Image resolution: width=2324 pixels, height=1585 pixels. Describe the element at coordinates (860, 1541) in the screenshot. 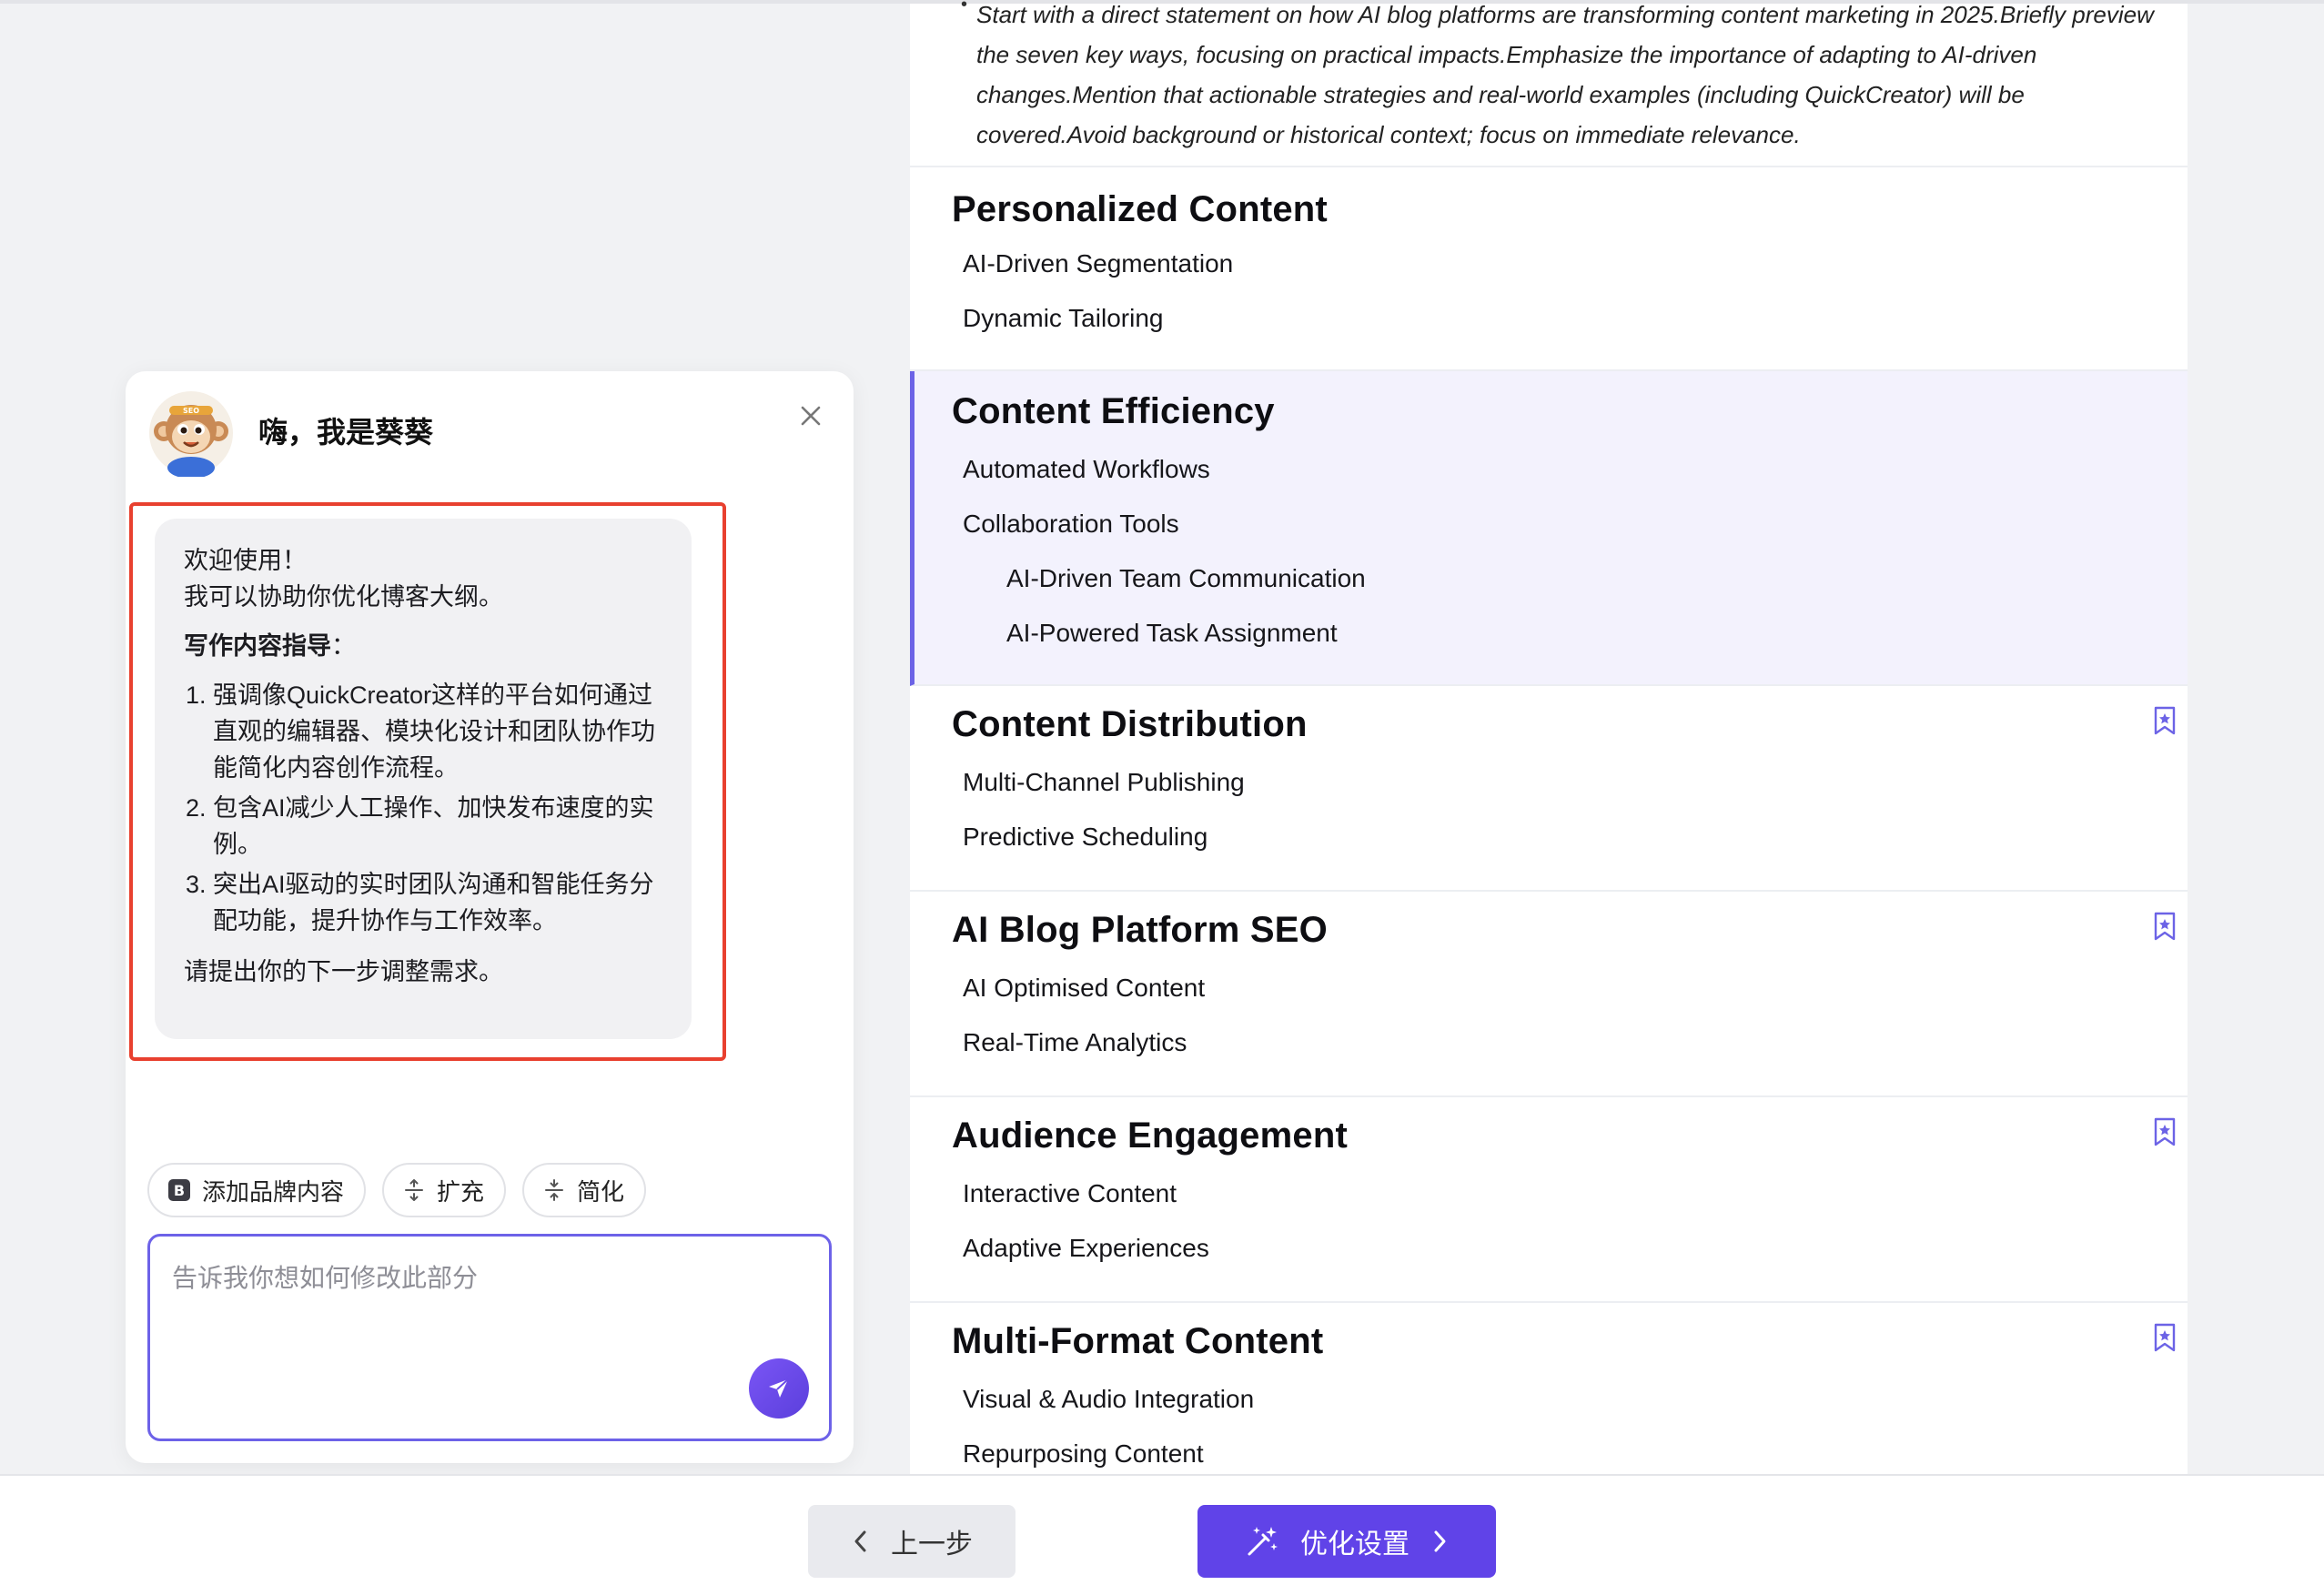

I see `chevron-left-icon` at that location.